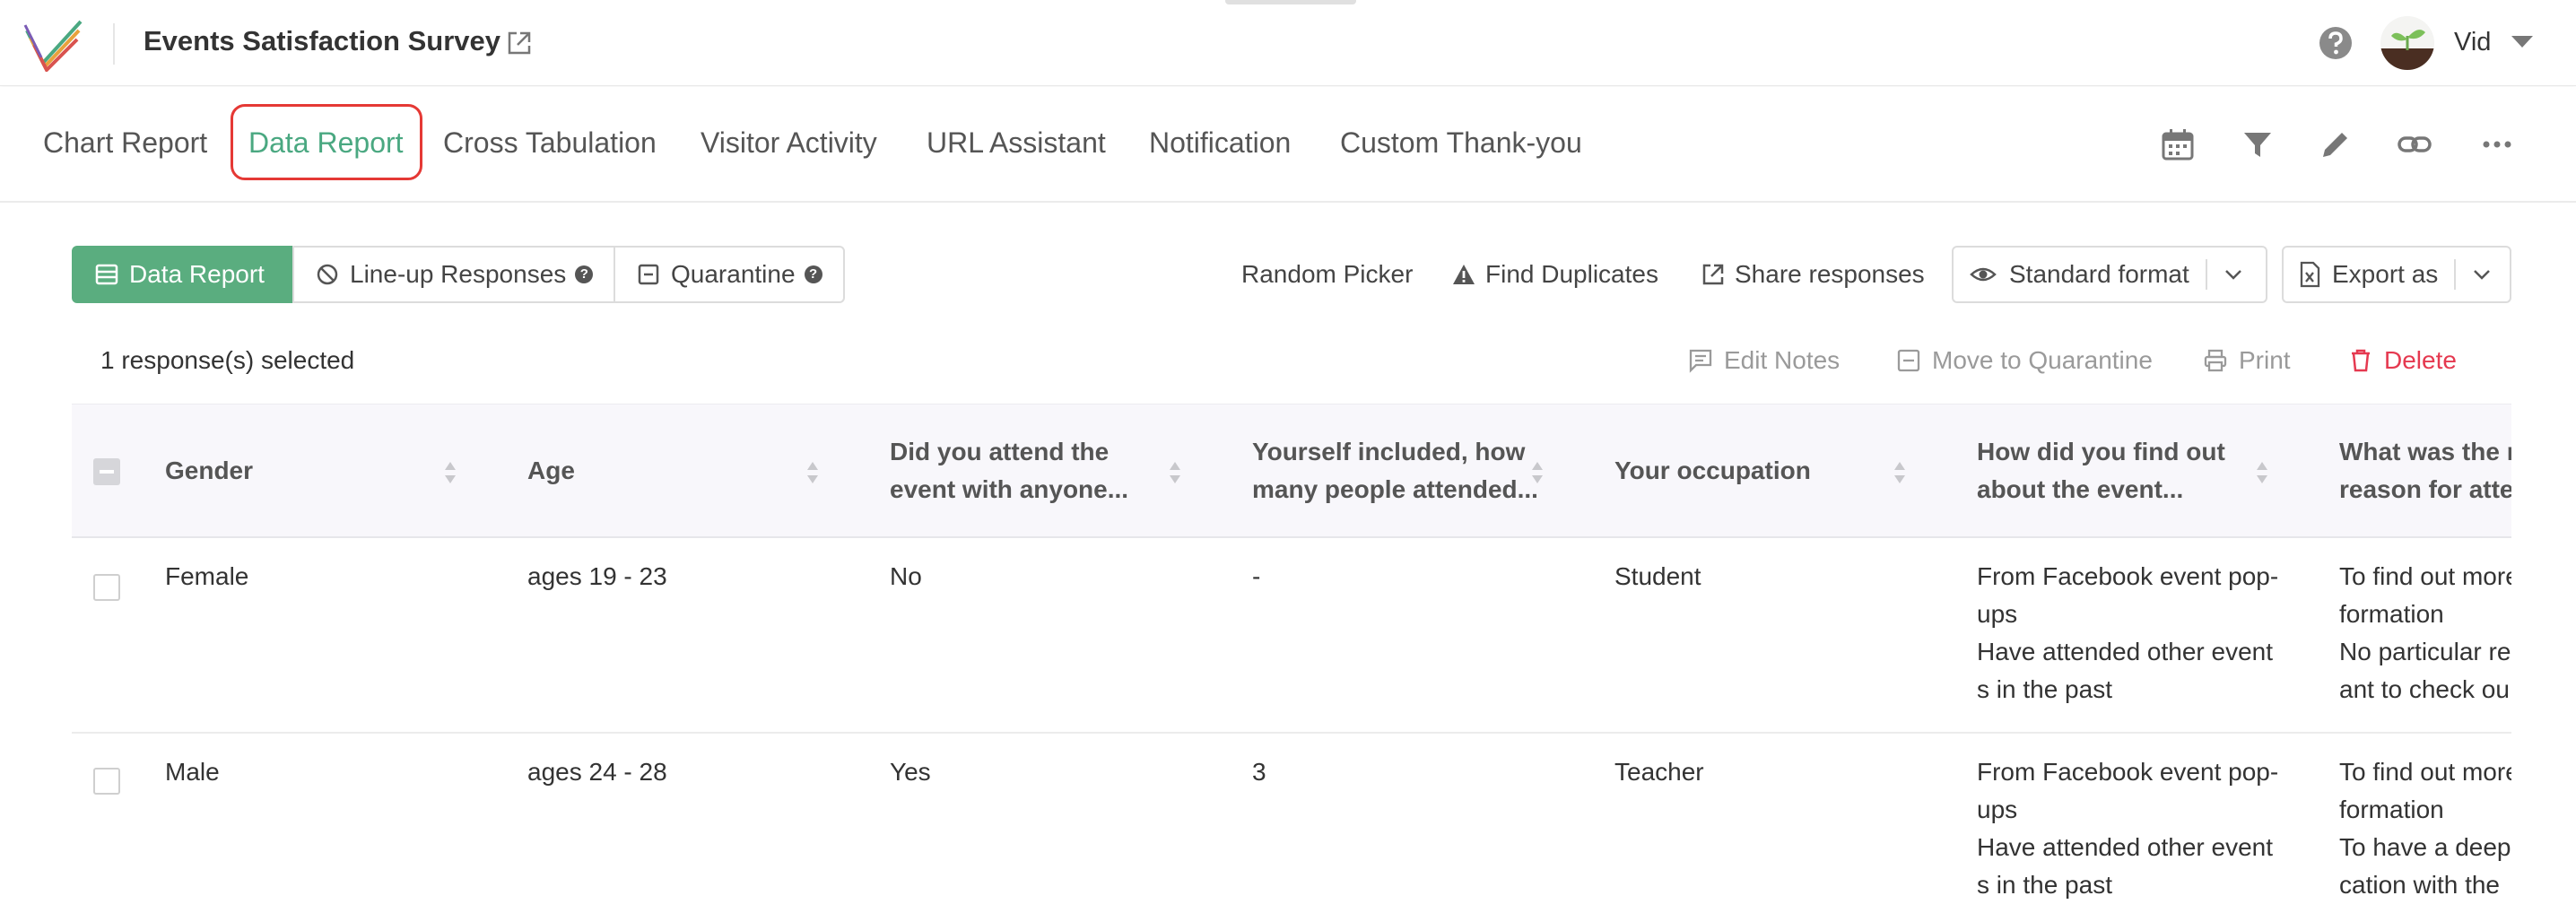 The image size is (2576, 913). What do you see at coordinates (326, 143) in the screenshot?
I see `tab-data-report: Data Report` at bounding box center [326, 143].